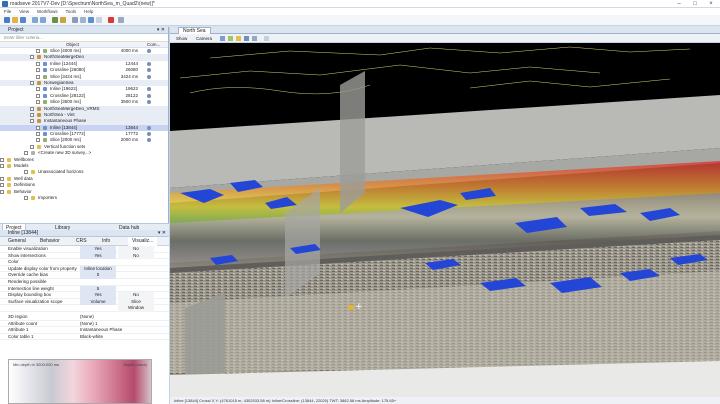 The width and height of the screenshot is (720, 404). What do you see at coordinates (84, 198) in the screenshot?
I see `tree-row: Importers` at bounding box center [84, 198].